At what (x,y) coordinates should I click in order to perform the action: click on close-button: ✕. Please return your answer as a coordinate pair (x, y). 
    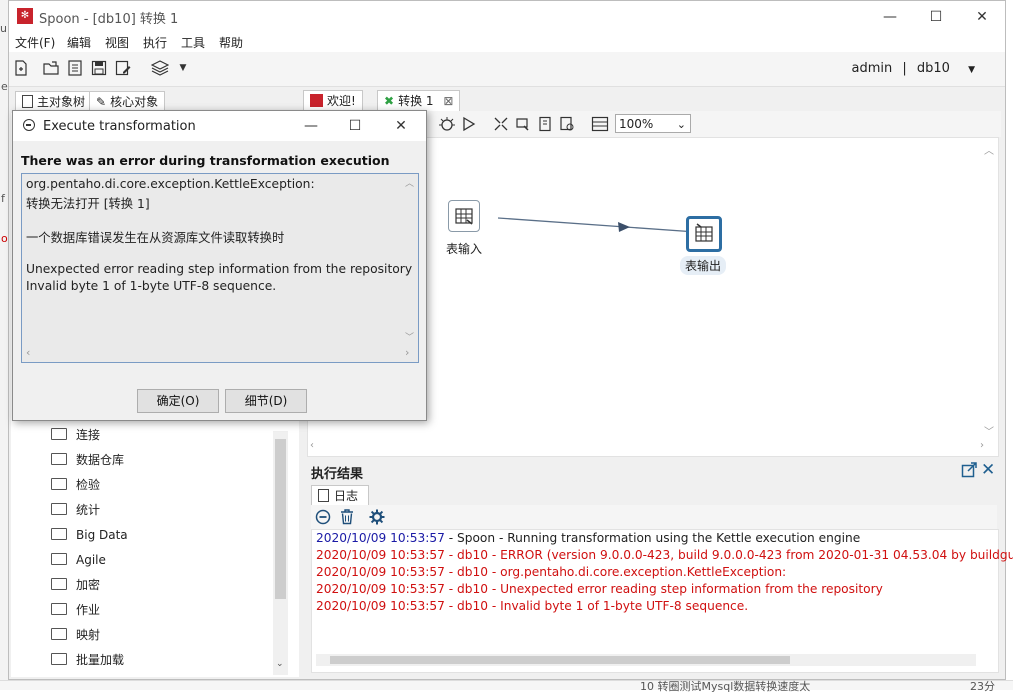
    Looking at the image, I should click on (982, 17).